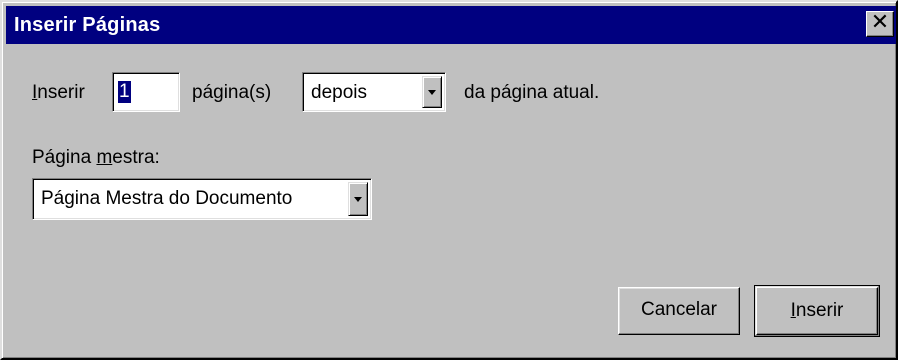  What do you see at coordinates (96, 157) in the screenshot?
I see `master-page-label: Página mestra:` at bounding box center [96, 157].